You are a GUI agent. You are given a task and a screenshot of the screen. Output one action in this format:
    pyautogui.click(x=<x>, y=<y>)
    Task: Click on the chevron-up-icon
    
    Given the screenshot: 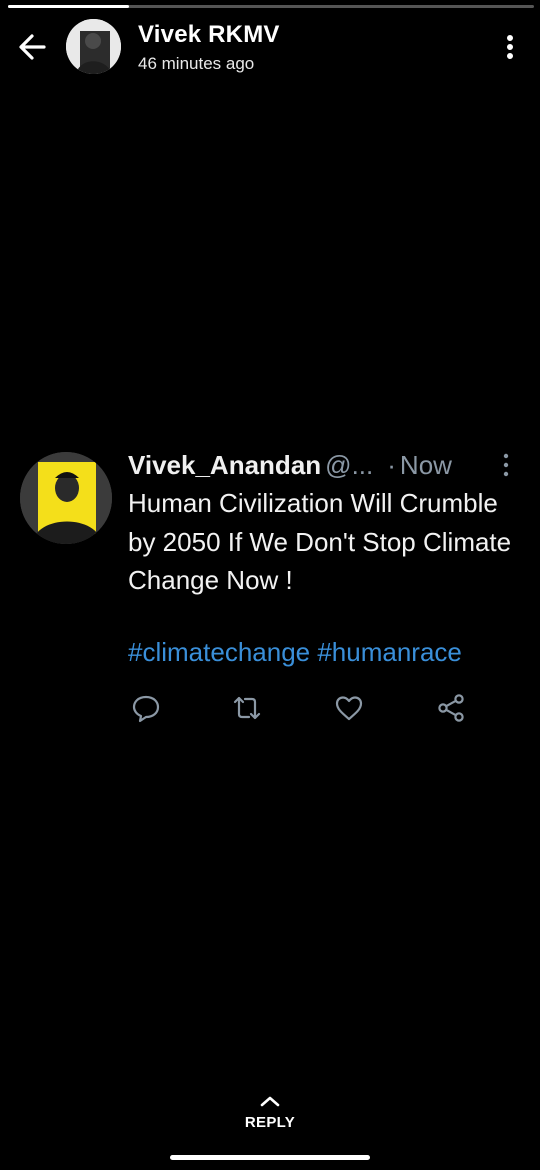 What is the action you would take?
    pyautogui.click(x=270, y=1101)
    